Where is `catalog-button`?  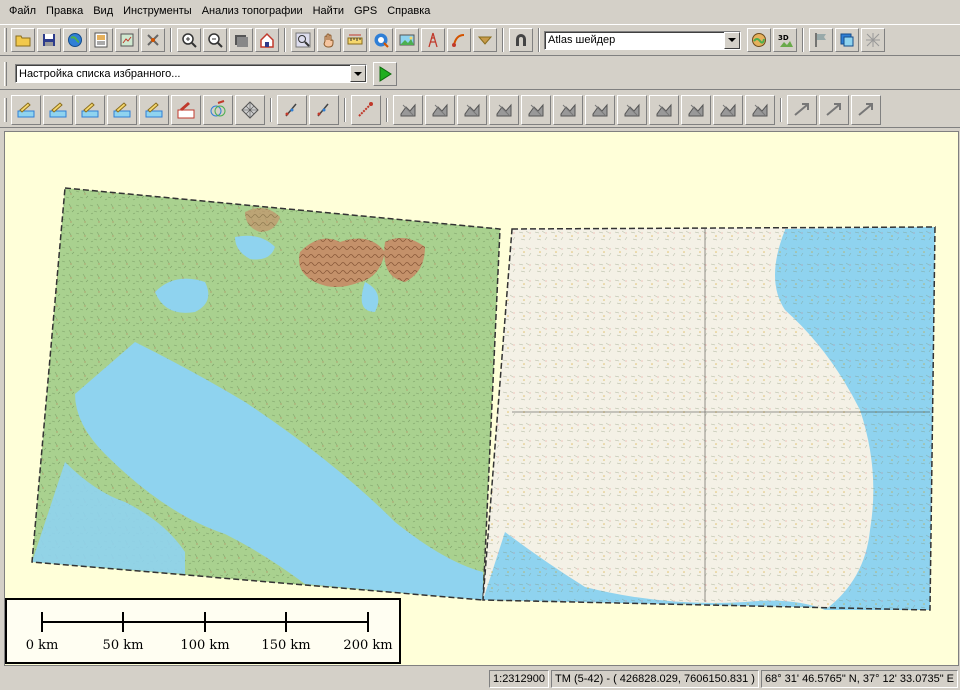
catalog-button is located at coordinates (101, 40).